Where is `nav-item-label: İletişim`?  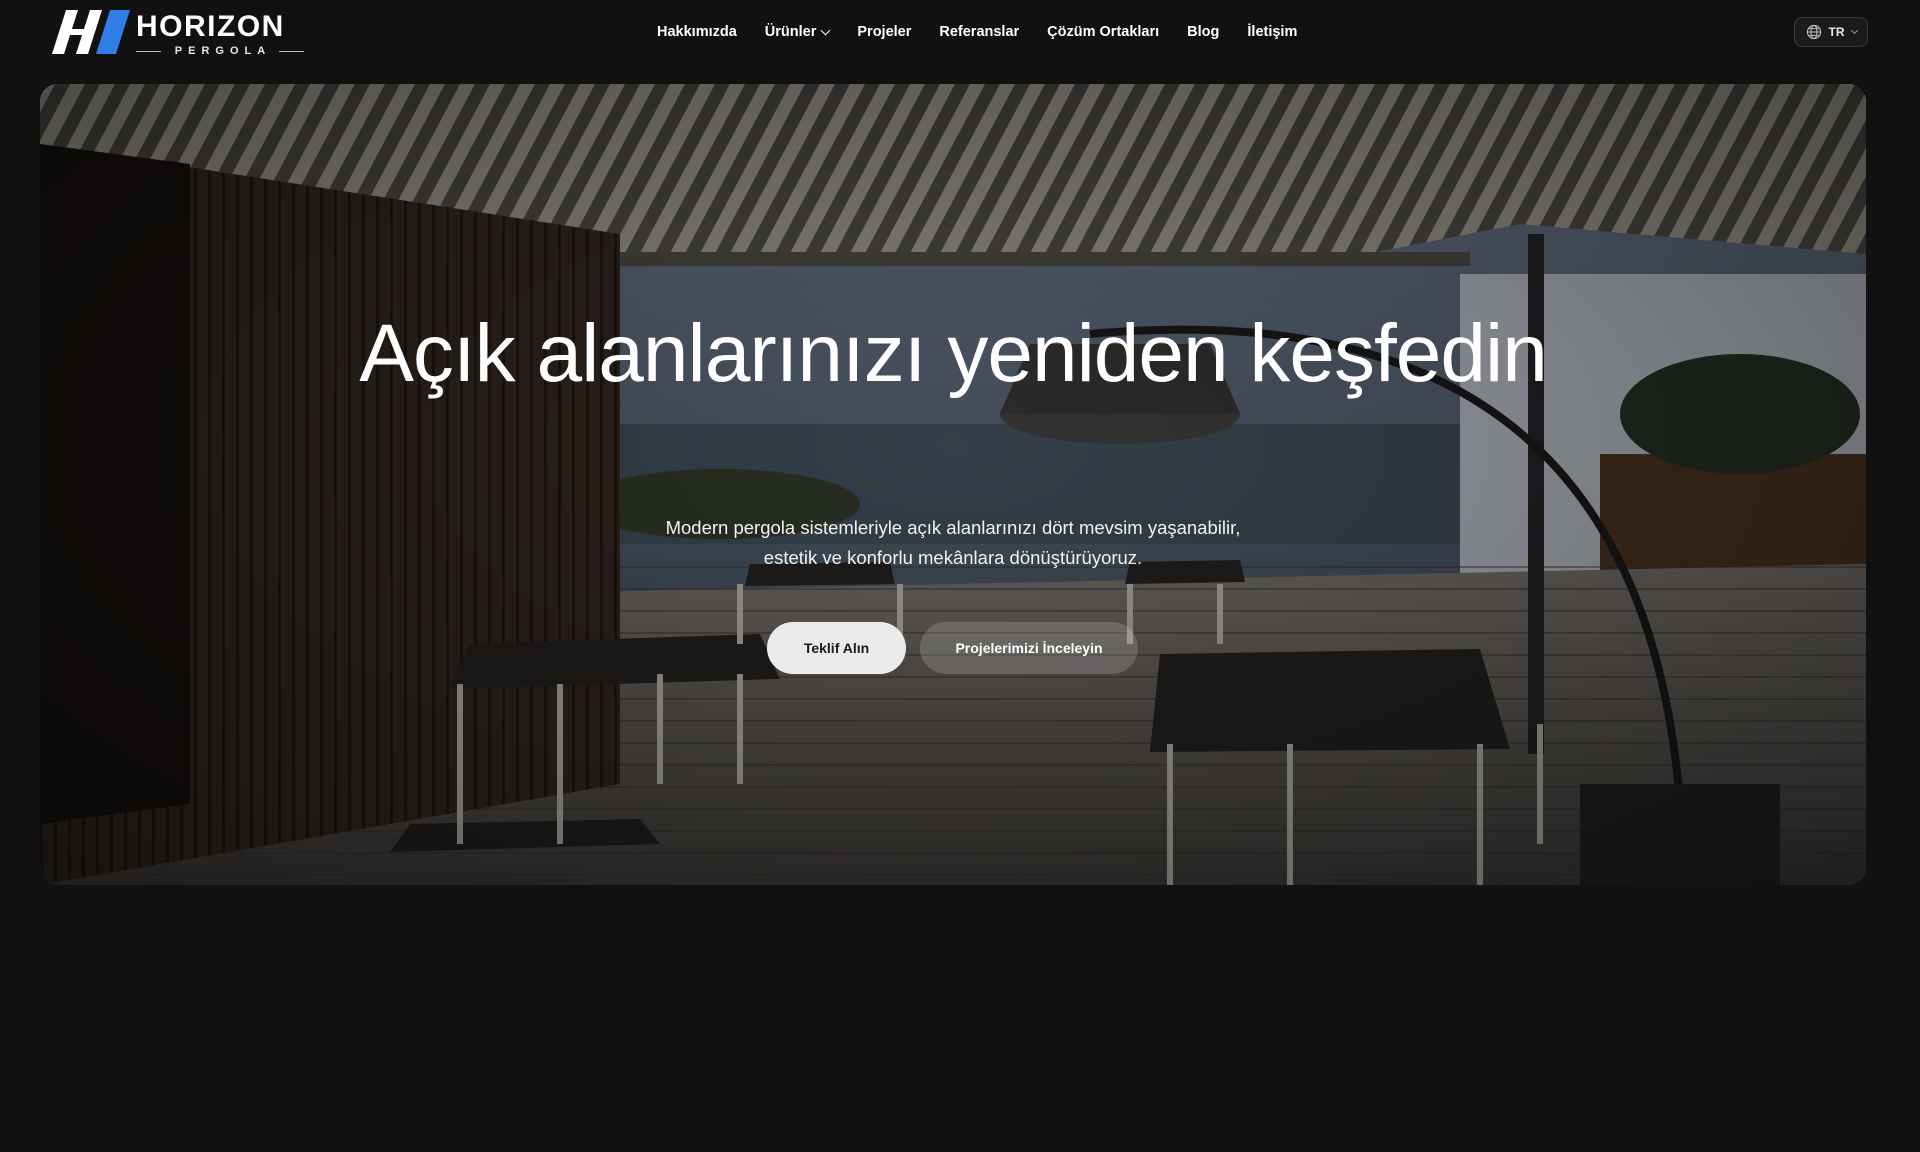
nav-item-label: İletişim is located at coordinates (1272, 32).